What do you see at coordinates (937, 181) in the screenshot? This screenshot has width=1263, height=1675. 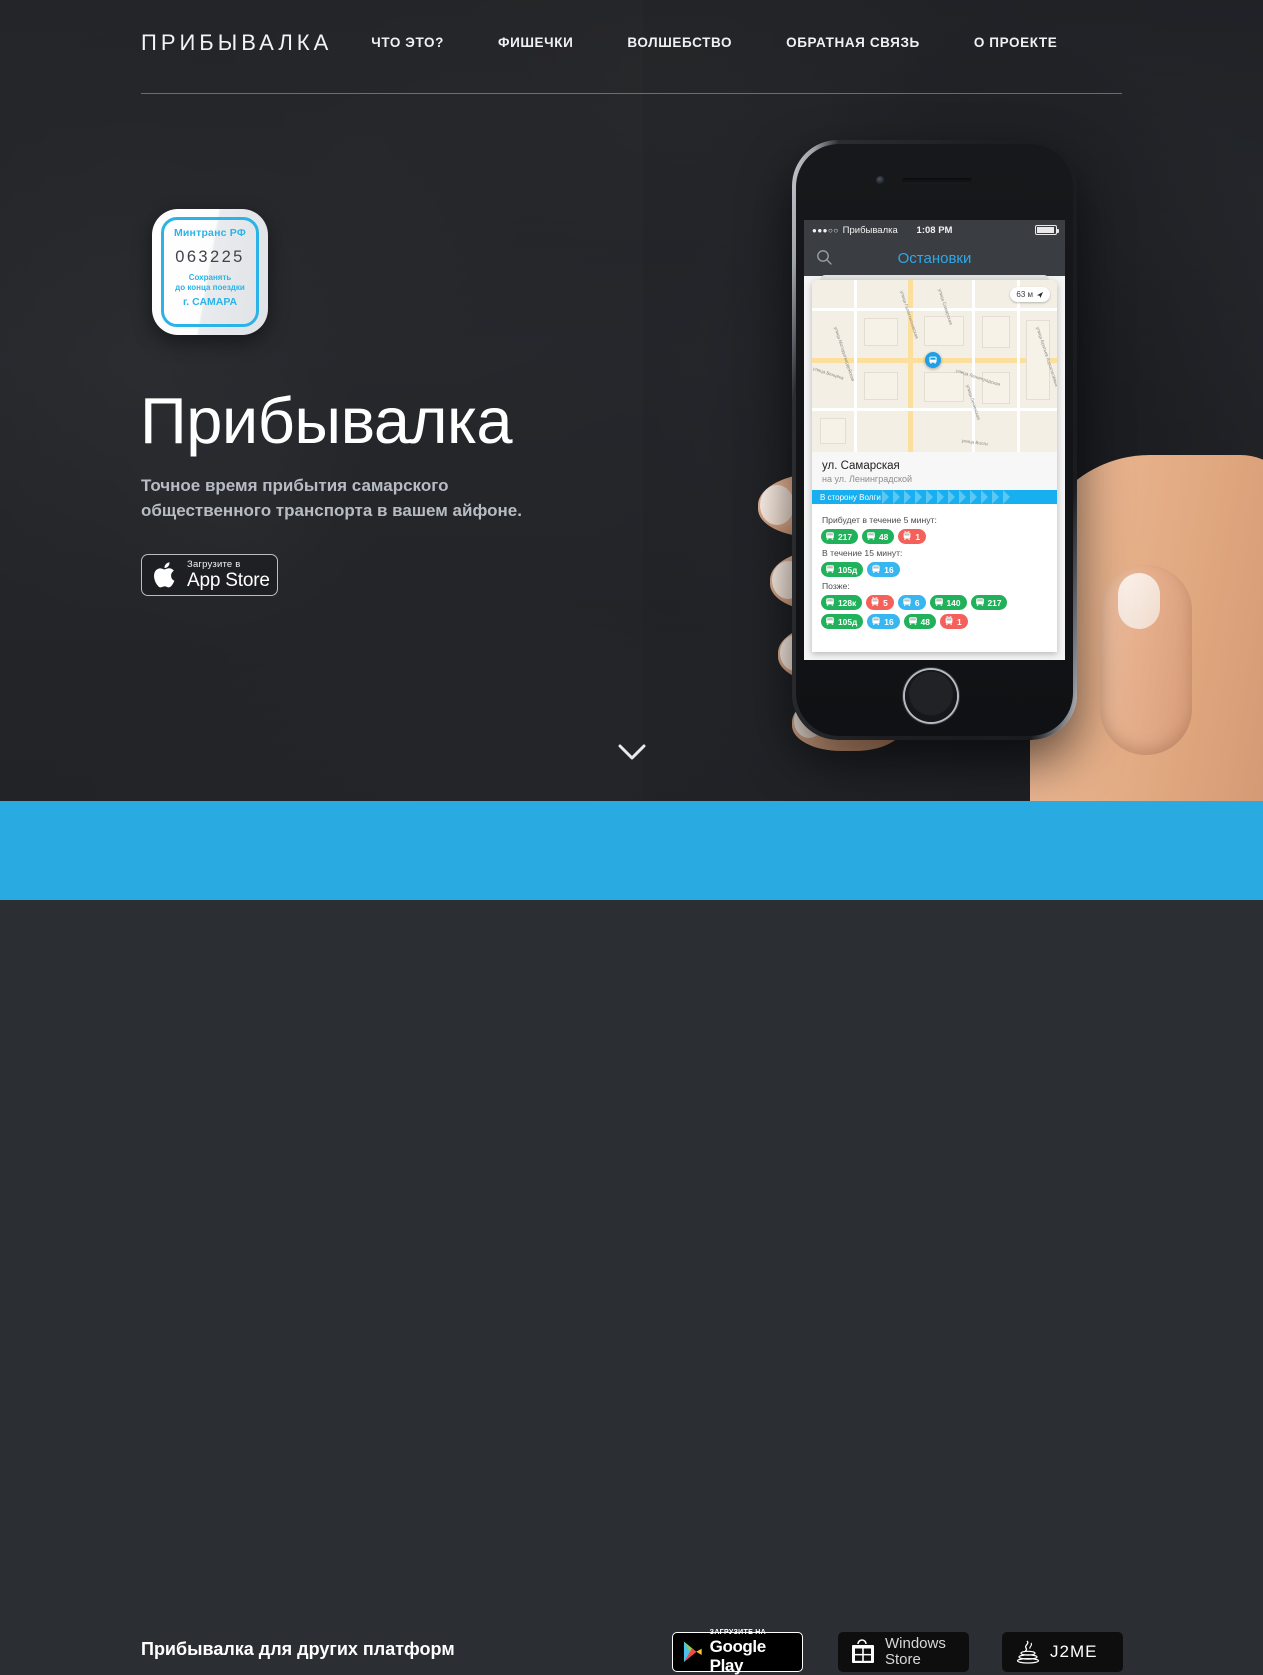 I see `earpiece-speaker` at bounding box center [937, 181].